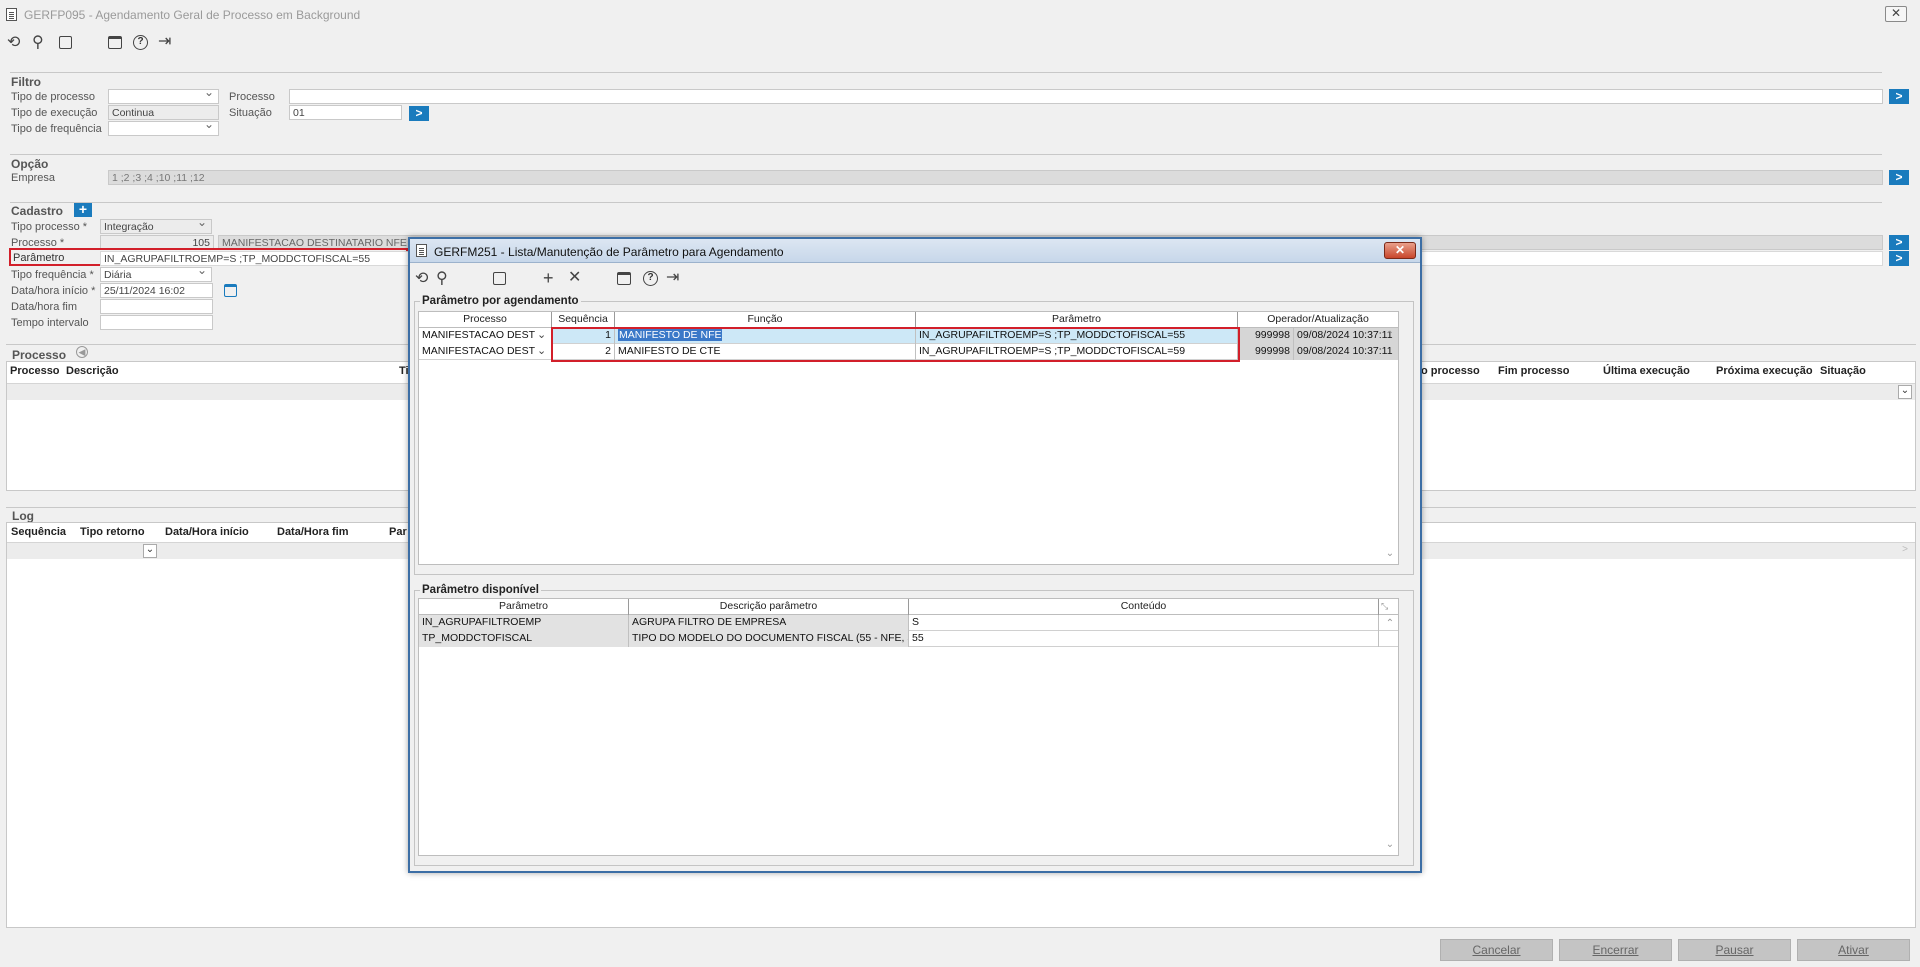 The image size is (1920, 967). I want to click on processo-dropdown-icon: ⌄, so click(1905, 392).